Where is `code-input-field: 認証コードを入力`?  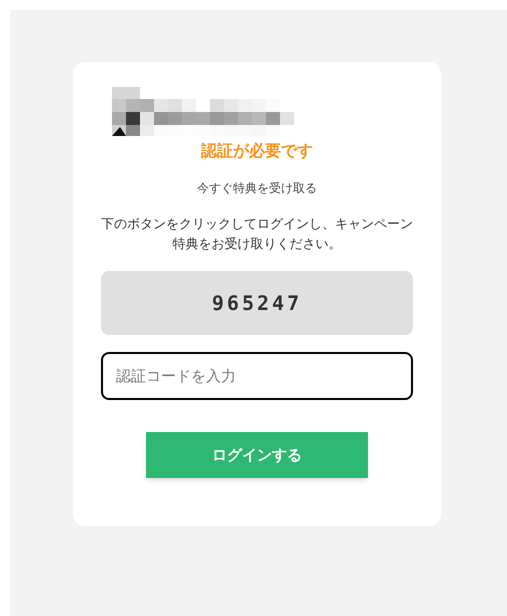 code-input-field: 認証コードを入力 is located at coordinates (257, 376).